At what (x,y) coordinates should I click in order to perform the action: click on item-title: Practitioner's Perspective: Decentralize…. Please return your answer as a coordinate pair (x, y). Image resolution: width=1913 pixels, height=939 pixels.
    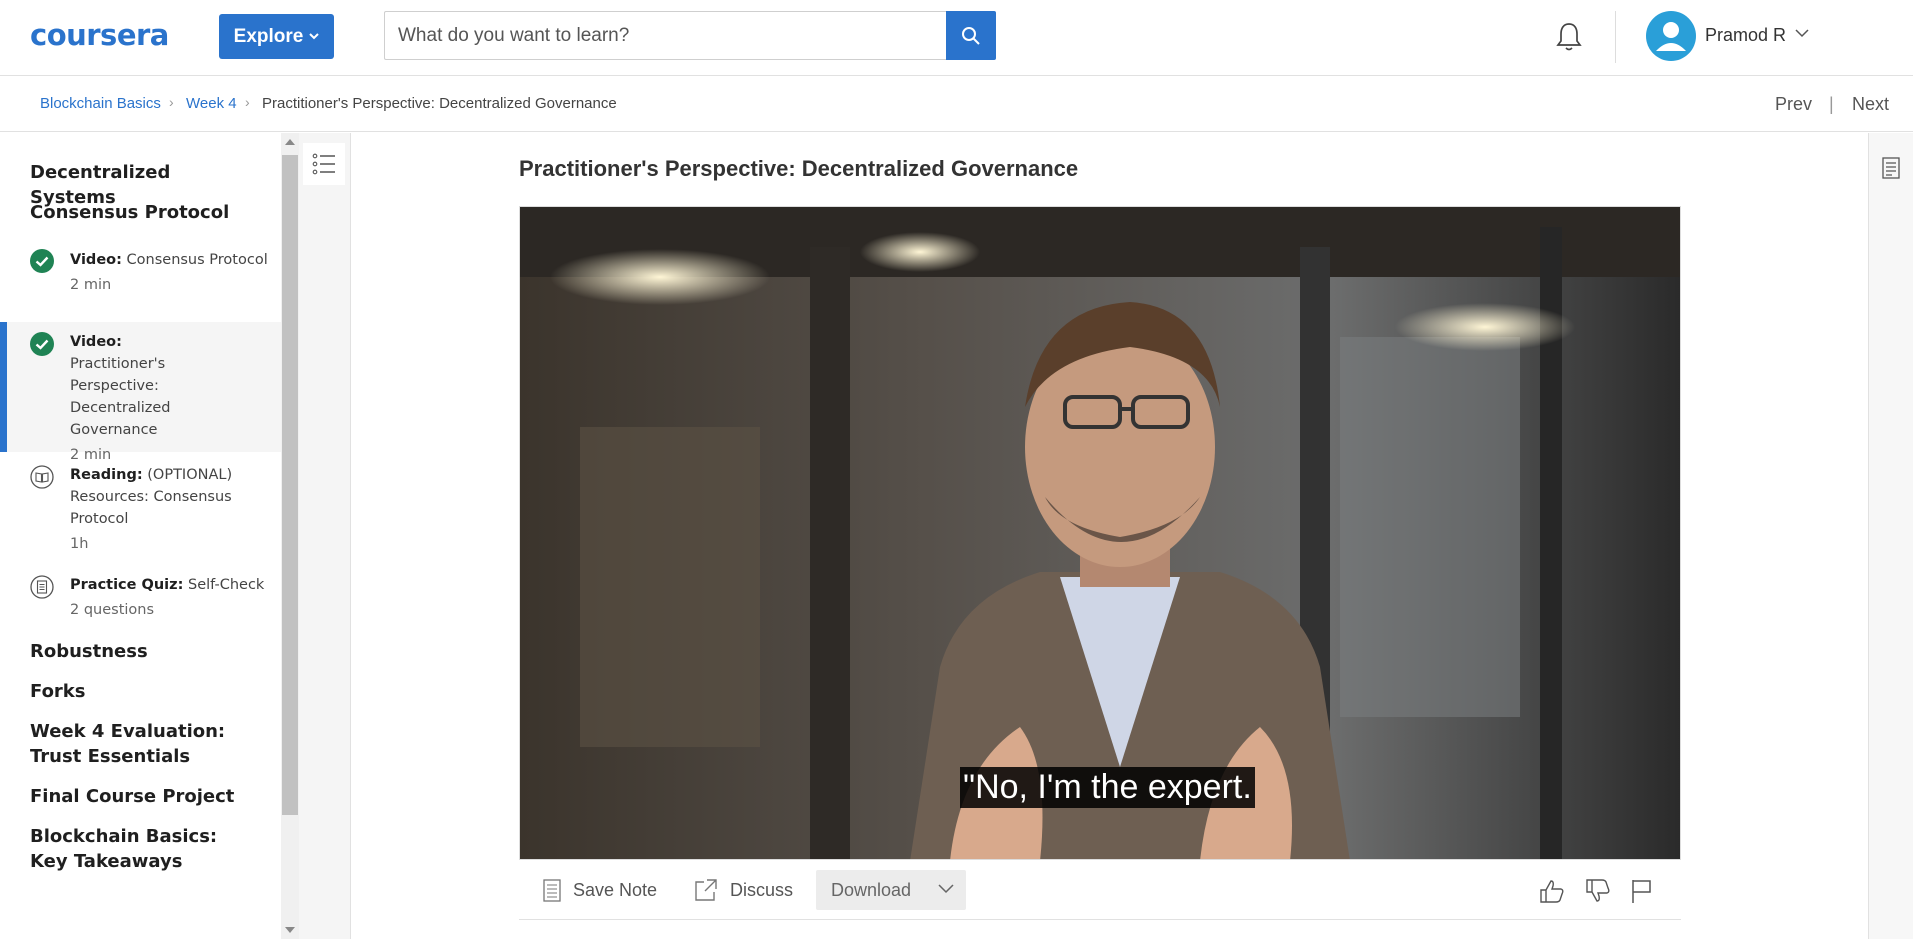
    Looking at the image, I should click on (120, 397).